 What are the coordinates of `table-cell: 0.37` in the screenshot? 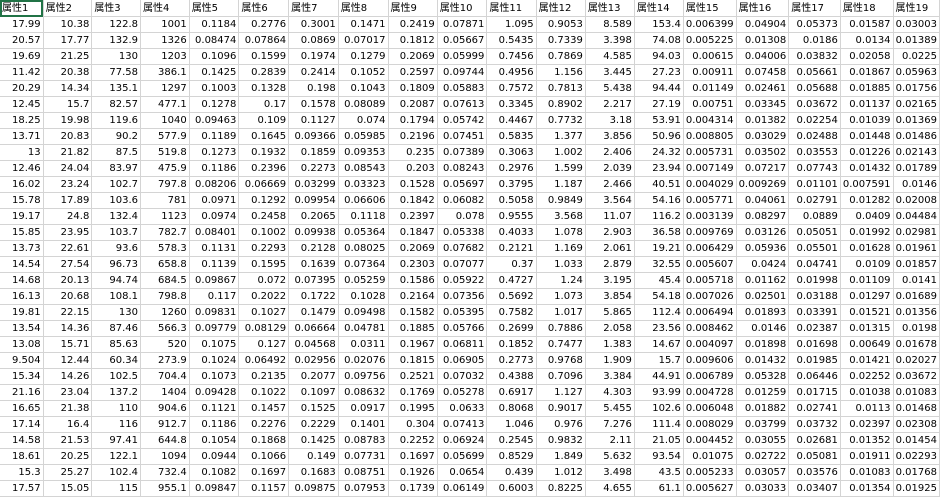 It's located at (511, 264).